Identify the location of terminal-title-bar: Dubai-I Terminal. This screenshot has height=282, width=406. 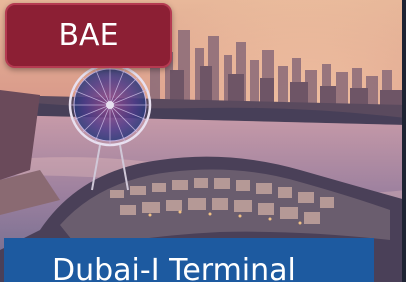
(189, 260).